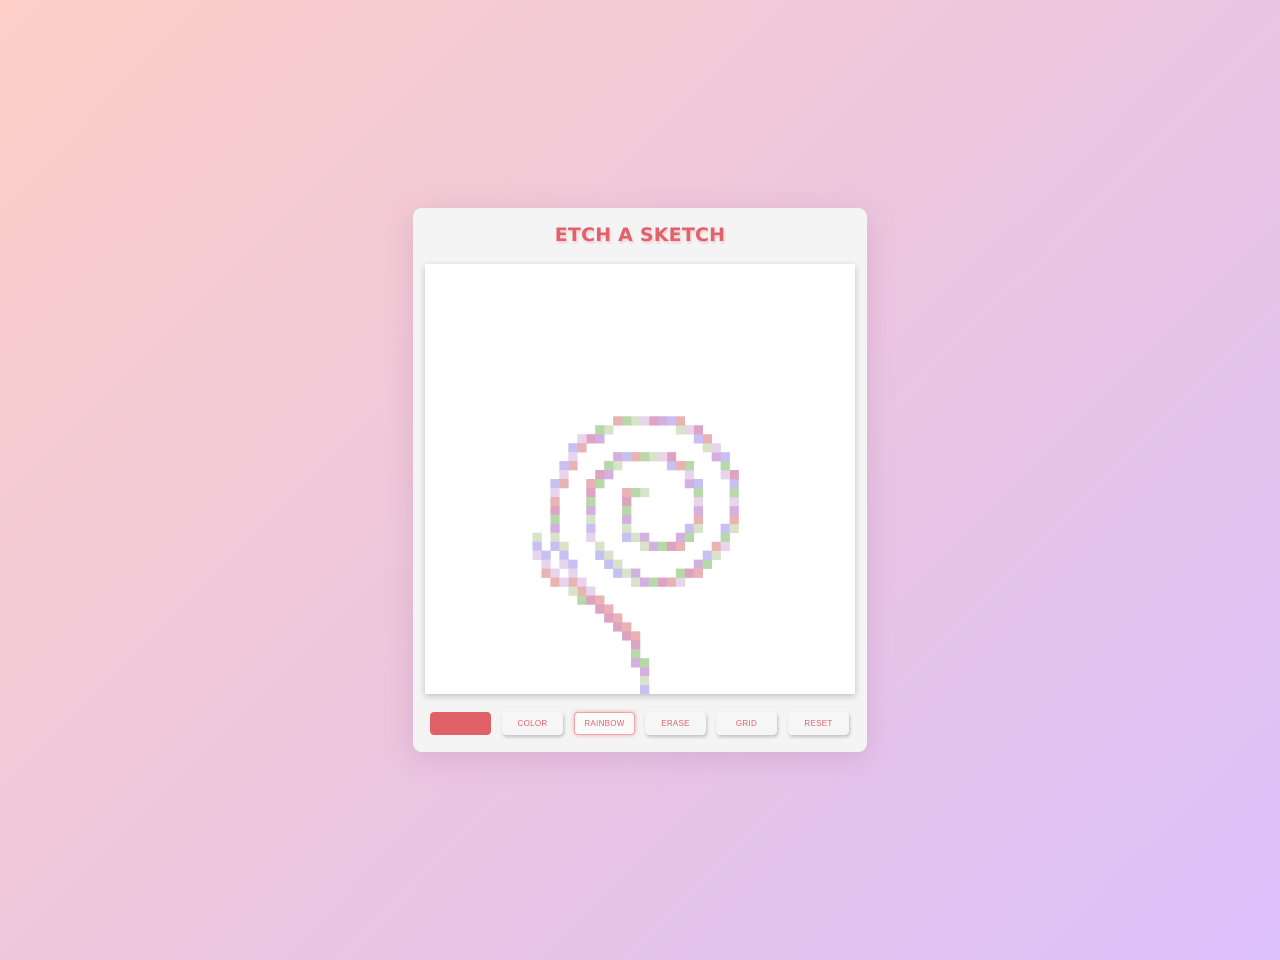  What do you see at coordinates (604, 723) in the screenshot?
I see `rainbow-button: Rainbow` at bounding box center [604, 723].